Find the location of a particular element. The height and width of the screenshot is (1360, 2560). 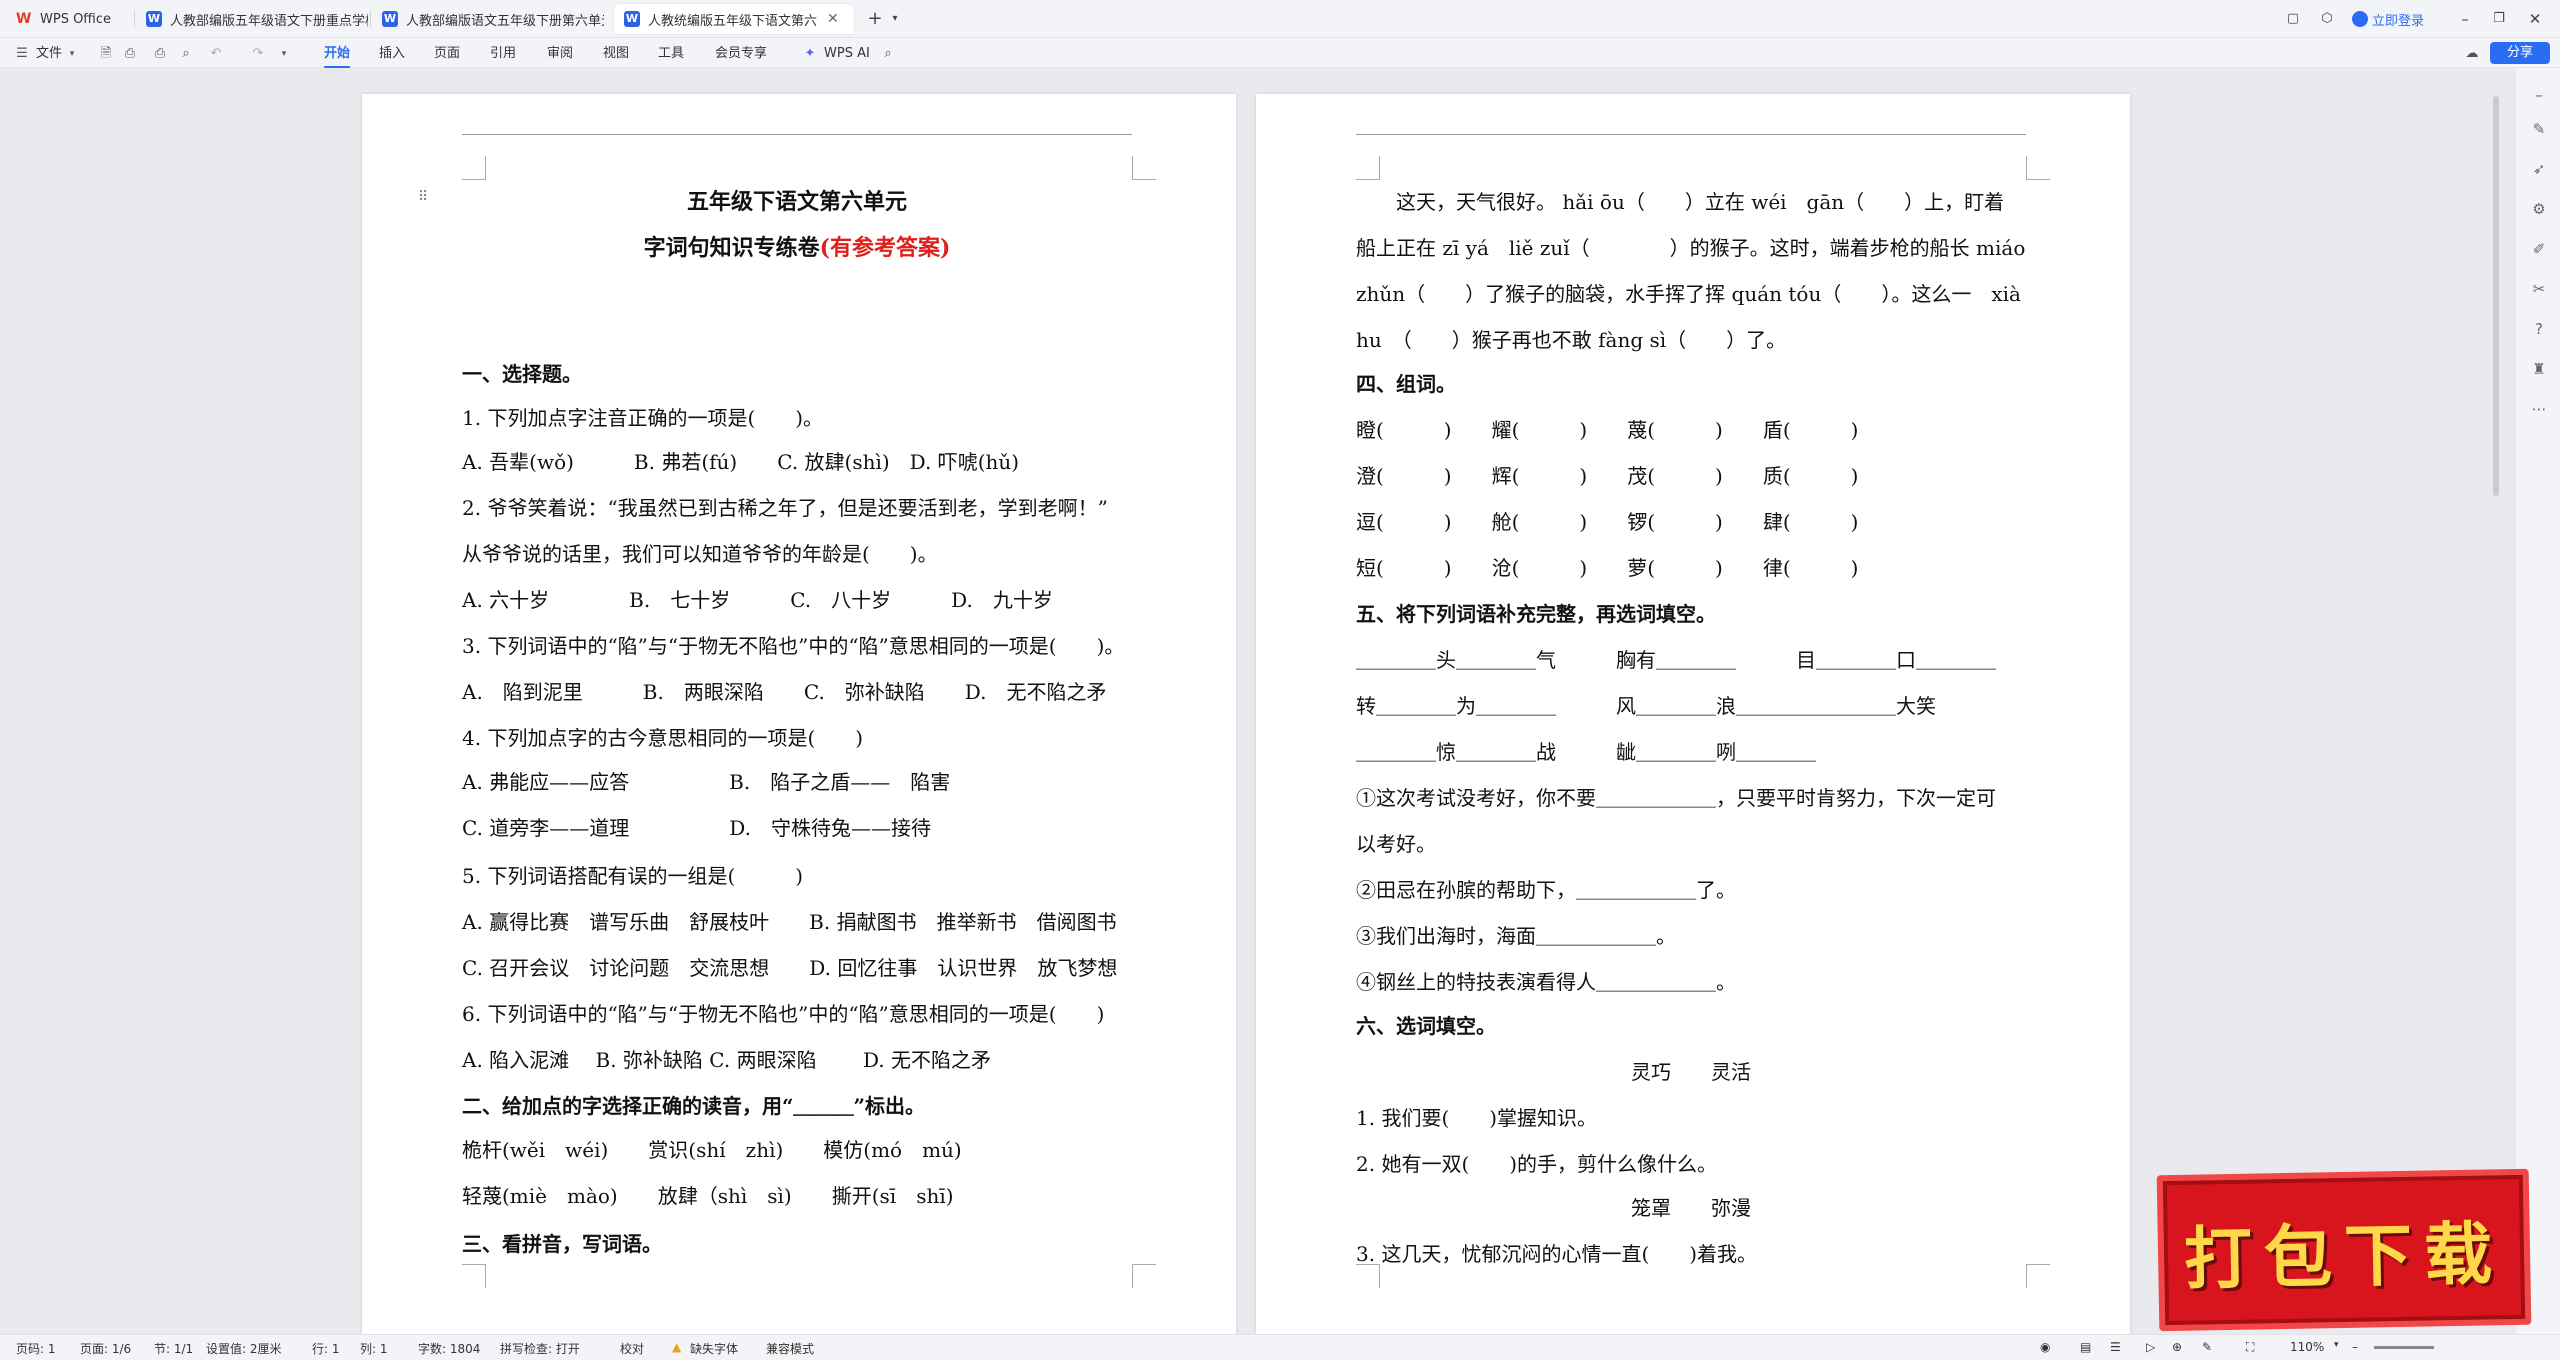

cloud-icon: ☁ is located at coordinates (2472, 54).